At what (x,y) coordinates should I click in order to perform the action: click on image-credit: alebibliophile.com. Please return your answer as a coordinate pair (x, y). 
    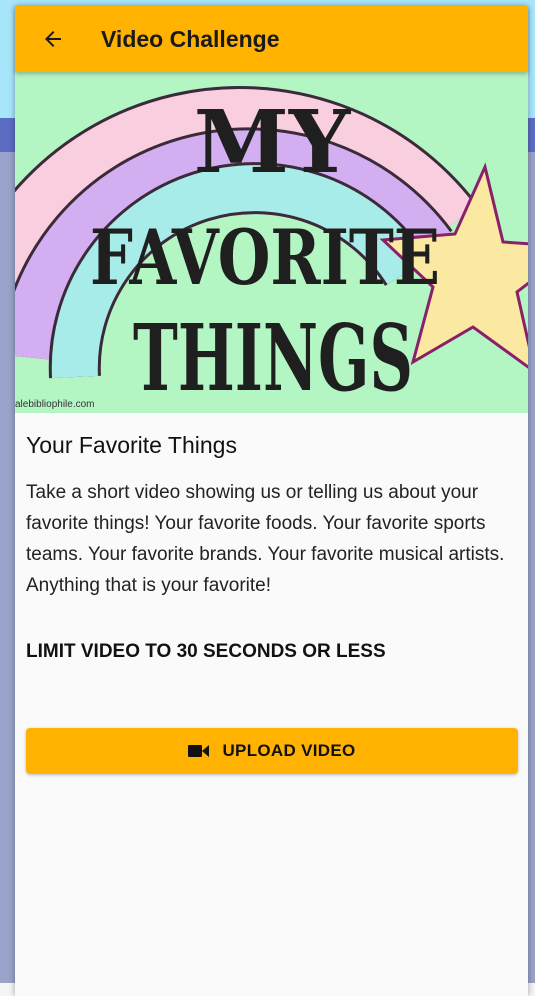
    Looking at the image, I should click on (55, 404).